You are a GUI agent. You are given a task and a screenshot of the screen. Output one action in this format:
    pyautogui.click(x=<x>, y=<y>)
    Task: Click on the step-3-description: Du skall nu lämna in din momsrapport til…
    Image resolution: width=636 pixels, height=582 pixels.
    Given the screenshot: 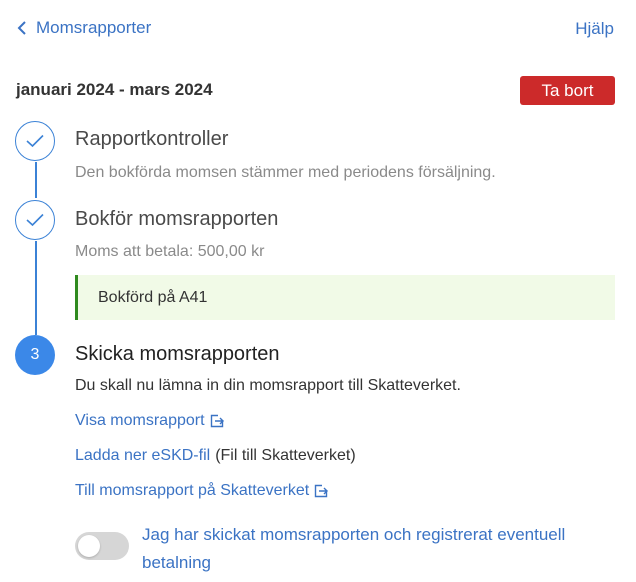 What is the action you would take?
    pyautogui.click(x=268, y=385)
    